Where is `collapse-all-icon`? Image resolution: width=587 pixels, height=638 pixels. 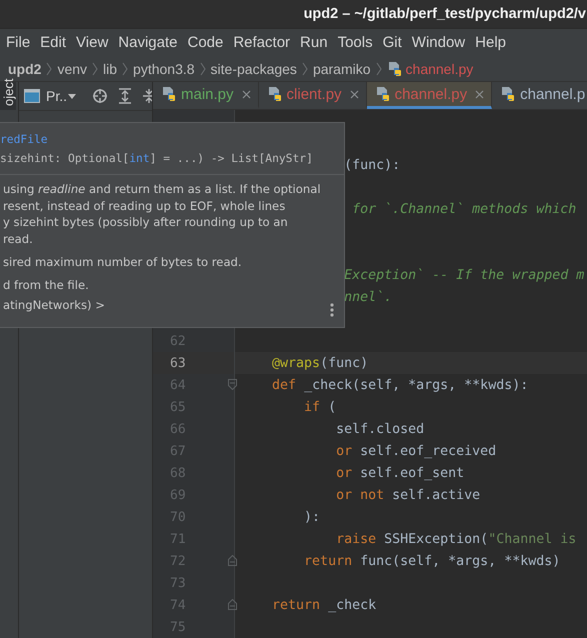
collapse-all-icon is located at coordinates (147, 96).